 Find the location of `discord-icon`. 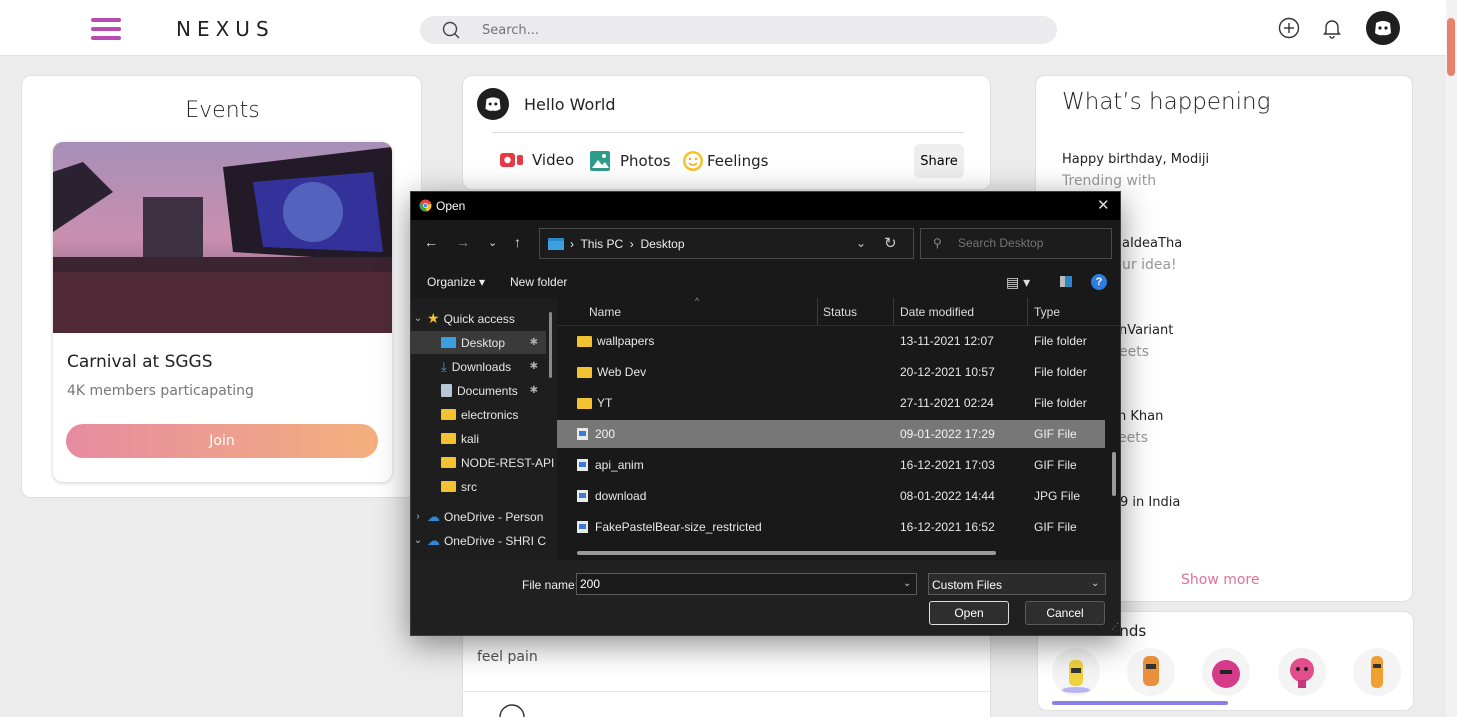

discord-icon is located at coordinates (493, 104).